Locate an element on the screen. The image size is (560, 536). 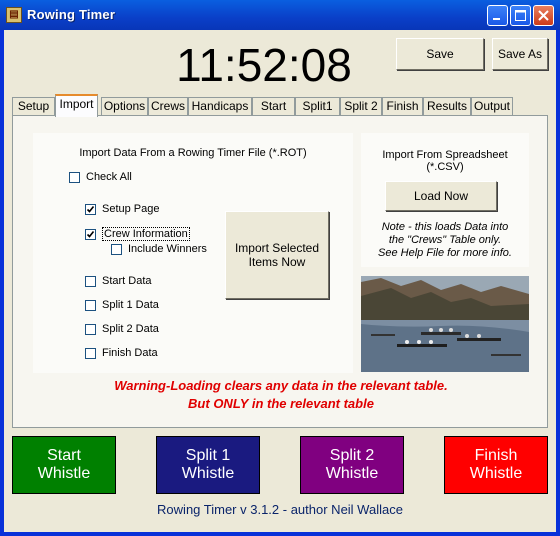
tab-split2: Split 2 is located at coordinates (361, 106).